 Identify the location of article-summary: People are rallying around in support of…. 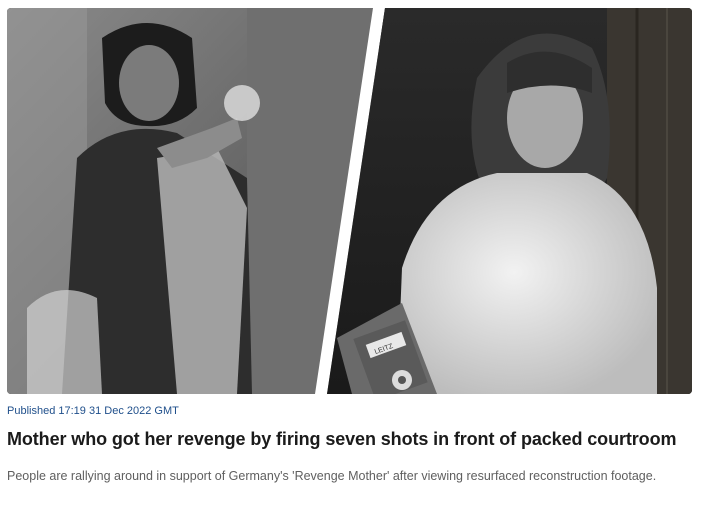
(332, 476).